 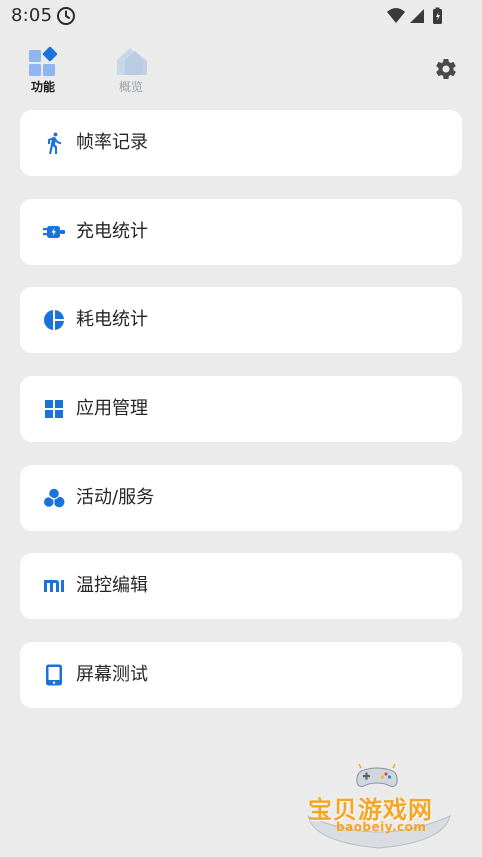 I want to click on gear-icon, so click(x=446, y=69).